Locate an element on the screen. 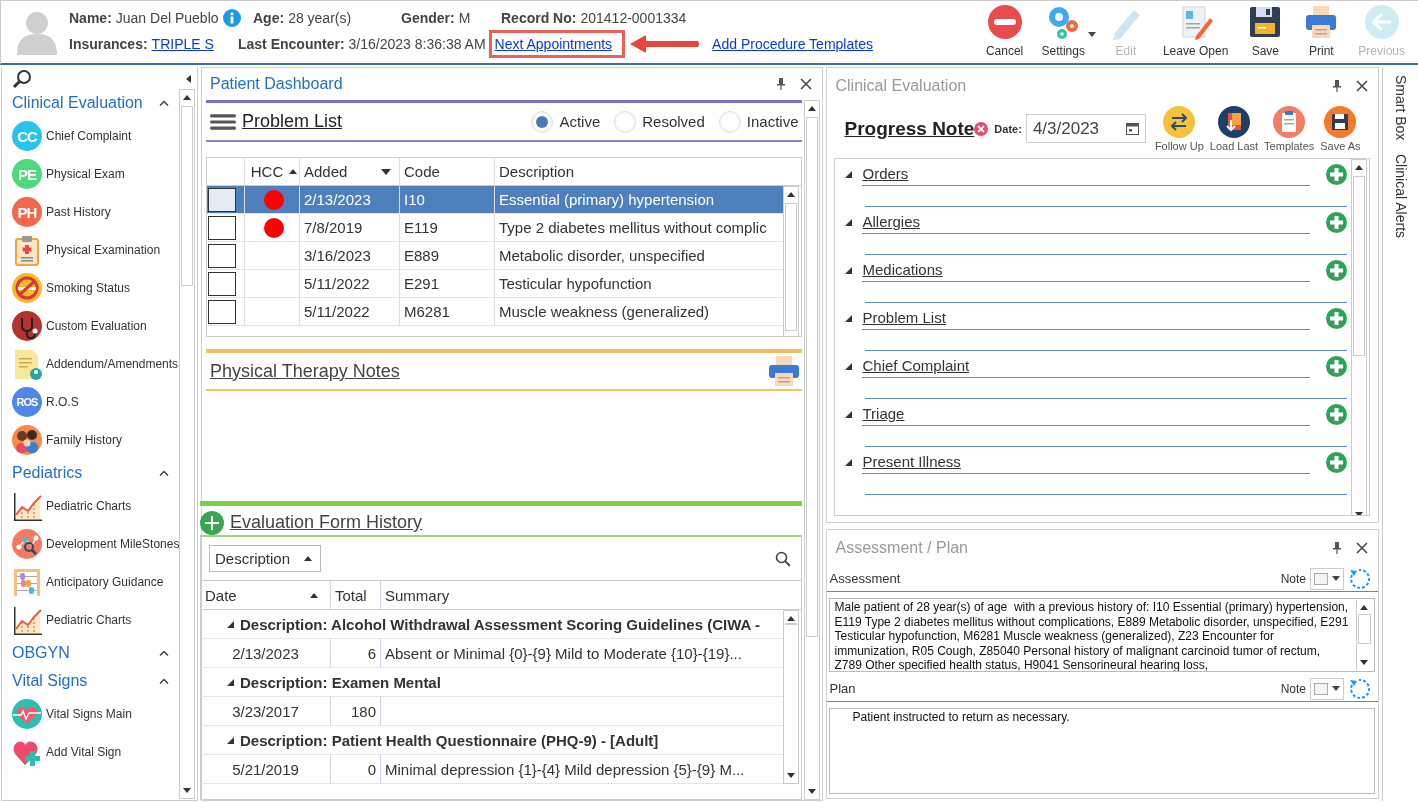  section-title: Pediatrics is located at coordinates (47, 473).